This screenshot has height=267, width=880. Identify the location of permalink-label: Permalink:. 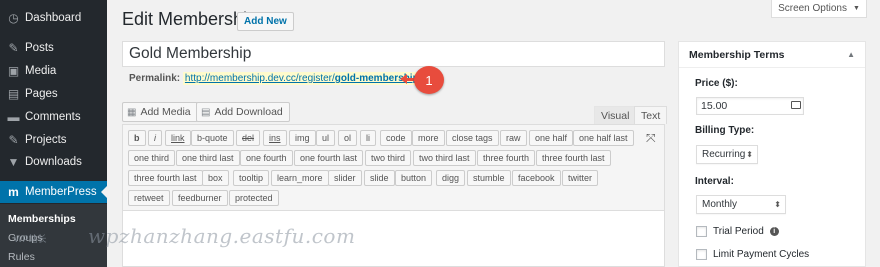
(155, 78).